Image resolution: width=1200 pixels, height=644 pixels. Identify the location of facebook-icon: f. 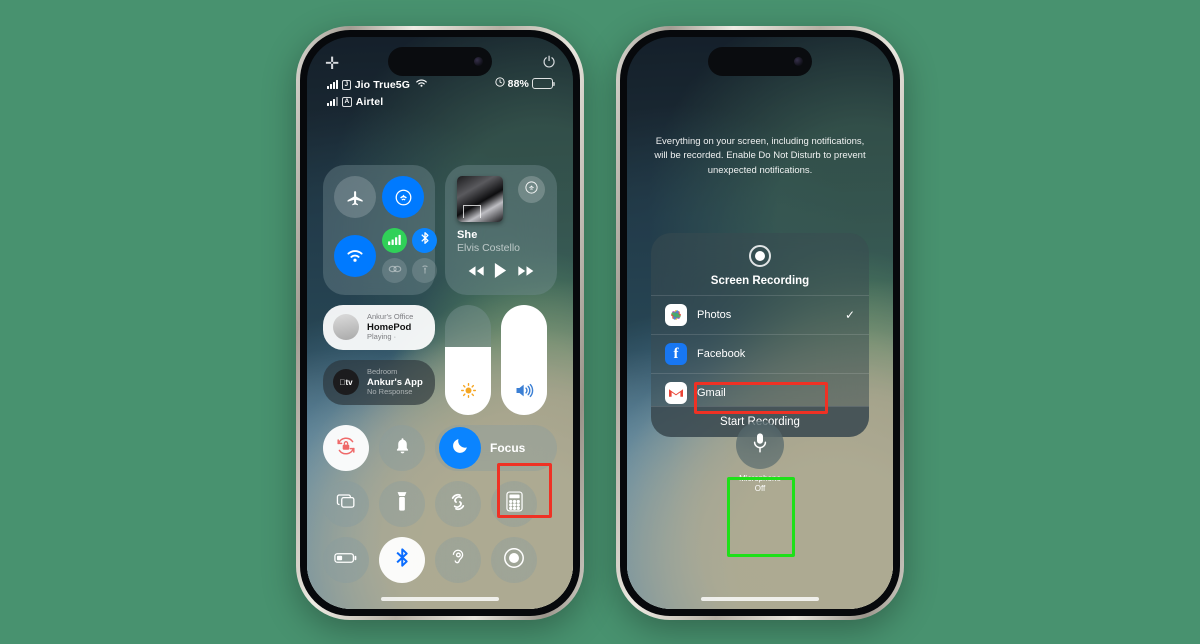
(676, 354).